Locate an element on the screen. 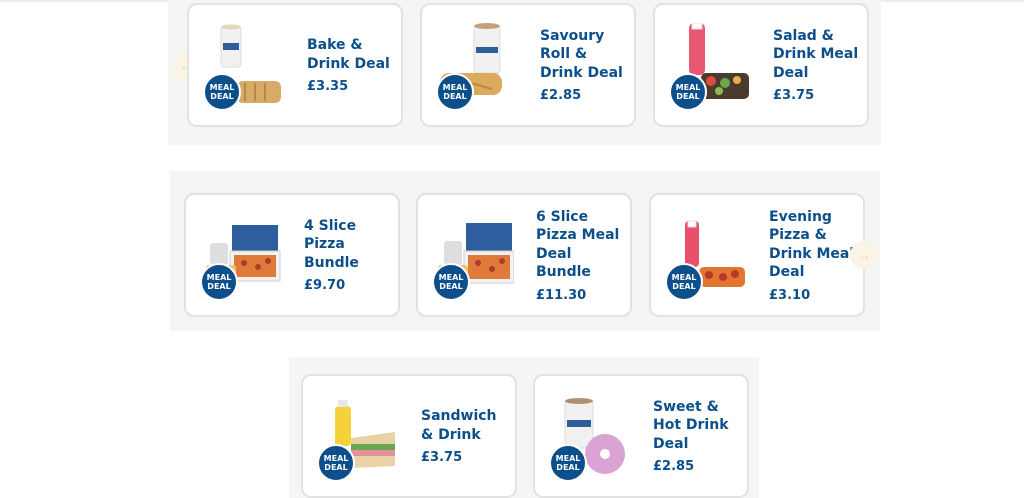  deal-card-bake-drink: MEAL DEAL Bake & Drink Deal £3.35 is located at coordinates (295, 65).